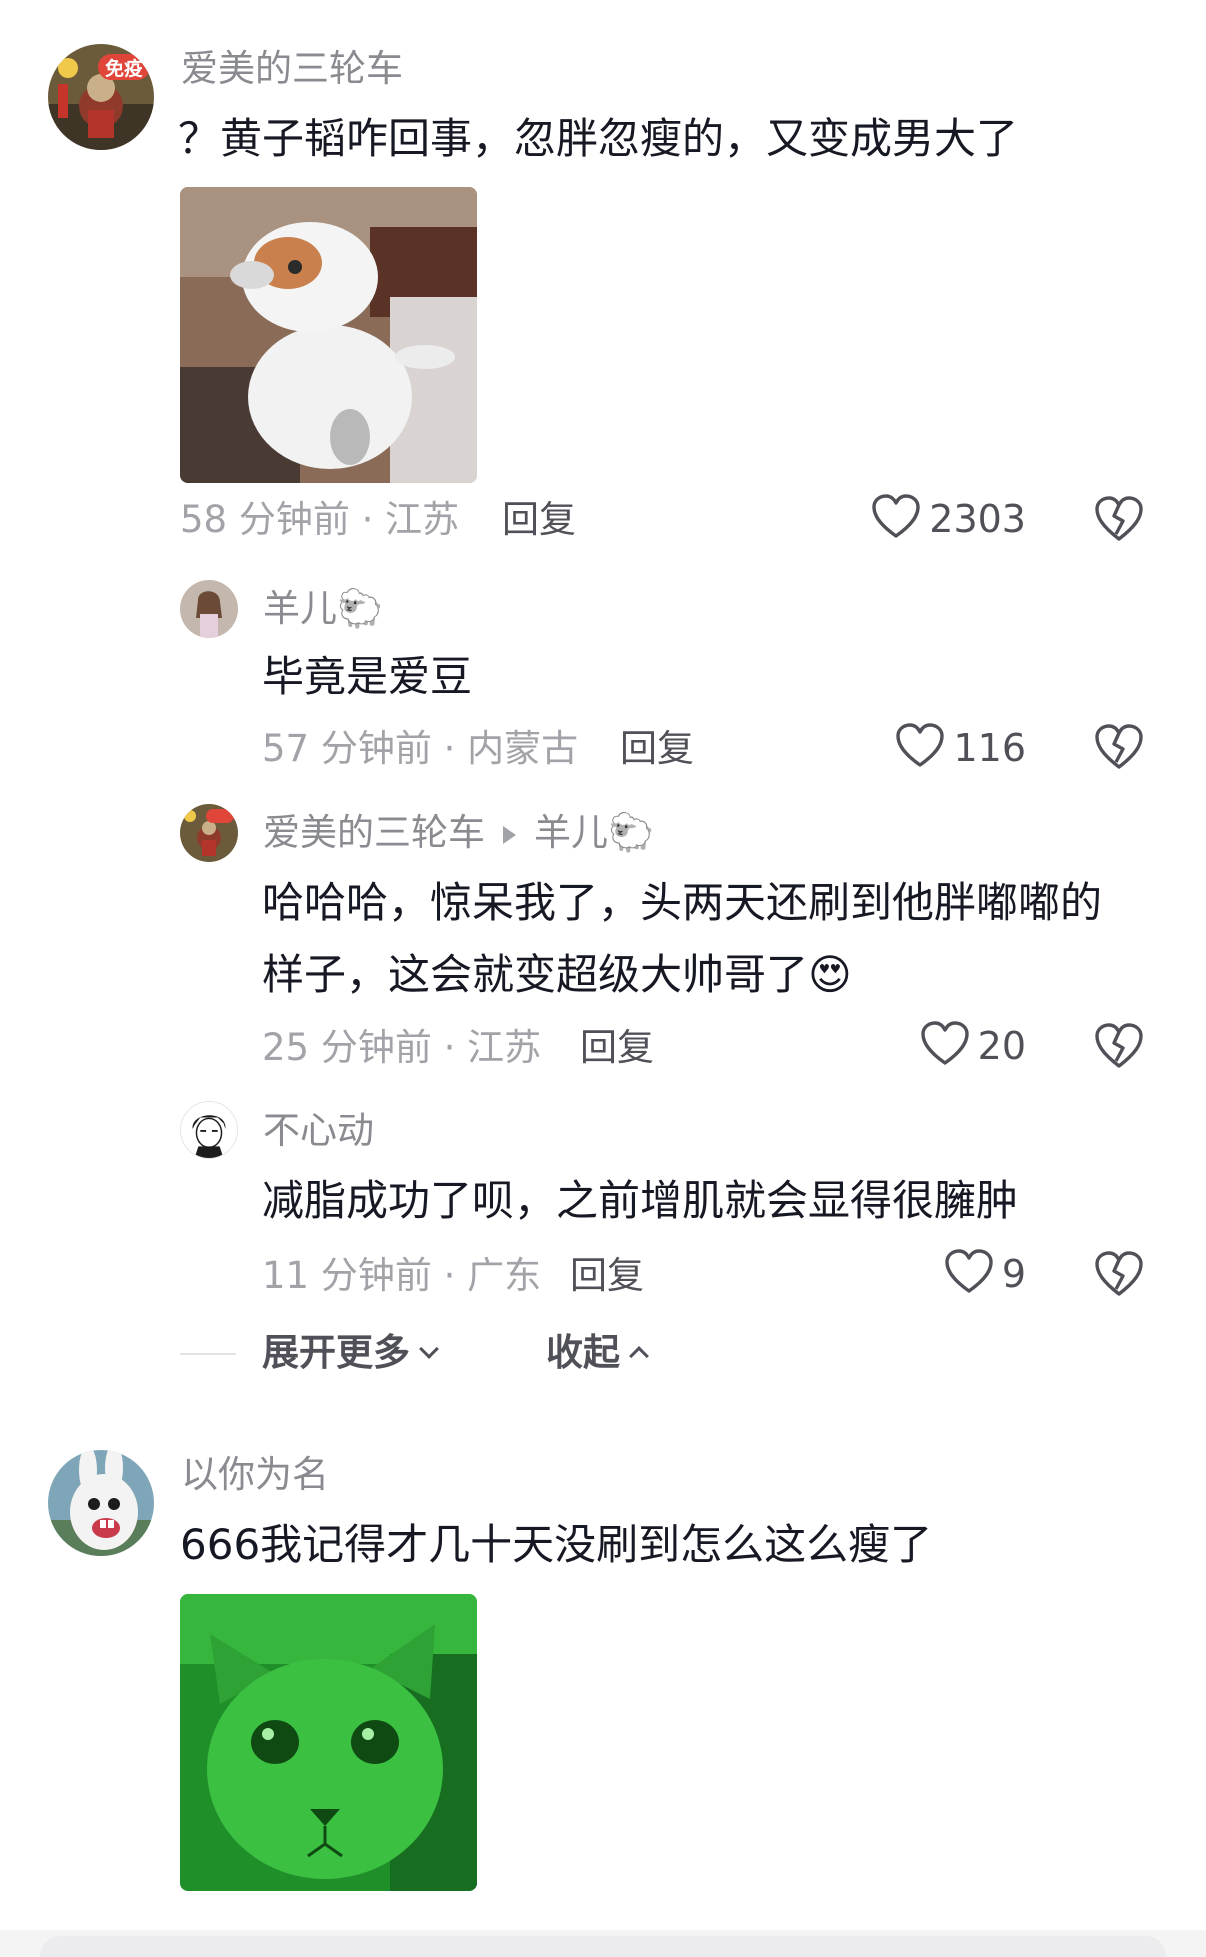  Describe the element at coordinates (402, 1047) in the screenshot. I see `reply-time-location: 25 分钟前 · 江苏` at that location.